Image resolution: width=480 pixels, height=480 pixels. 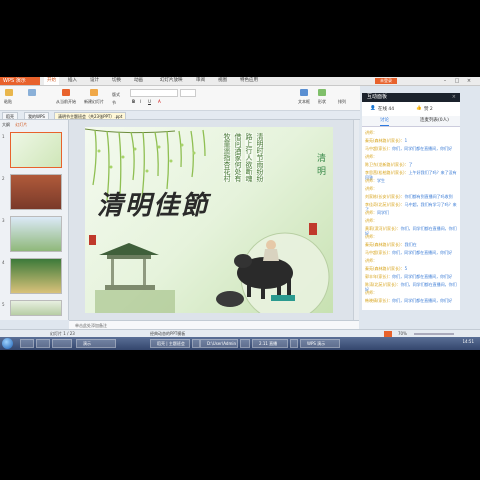 What do you see at coordinates (94, 81) in the screenshot?
I see `menu-tab-design: 设计` at bounding box center [94, 81].